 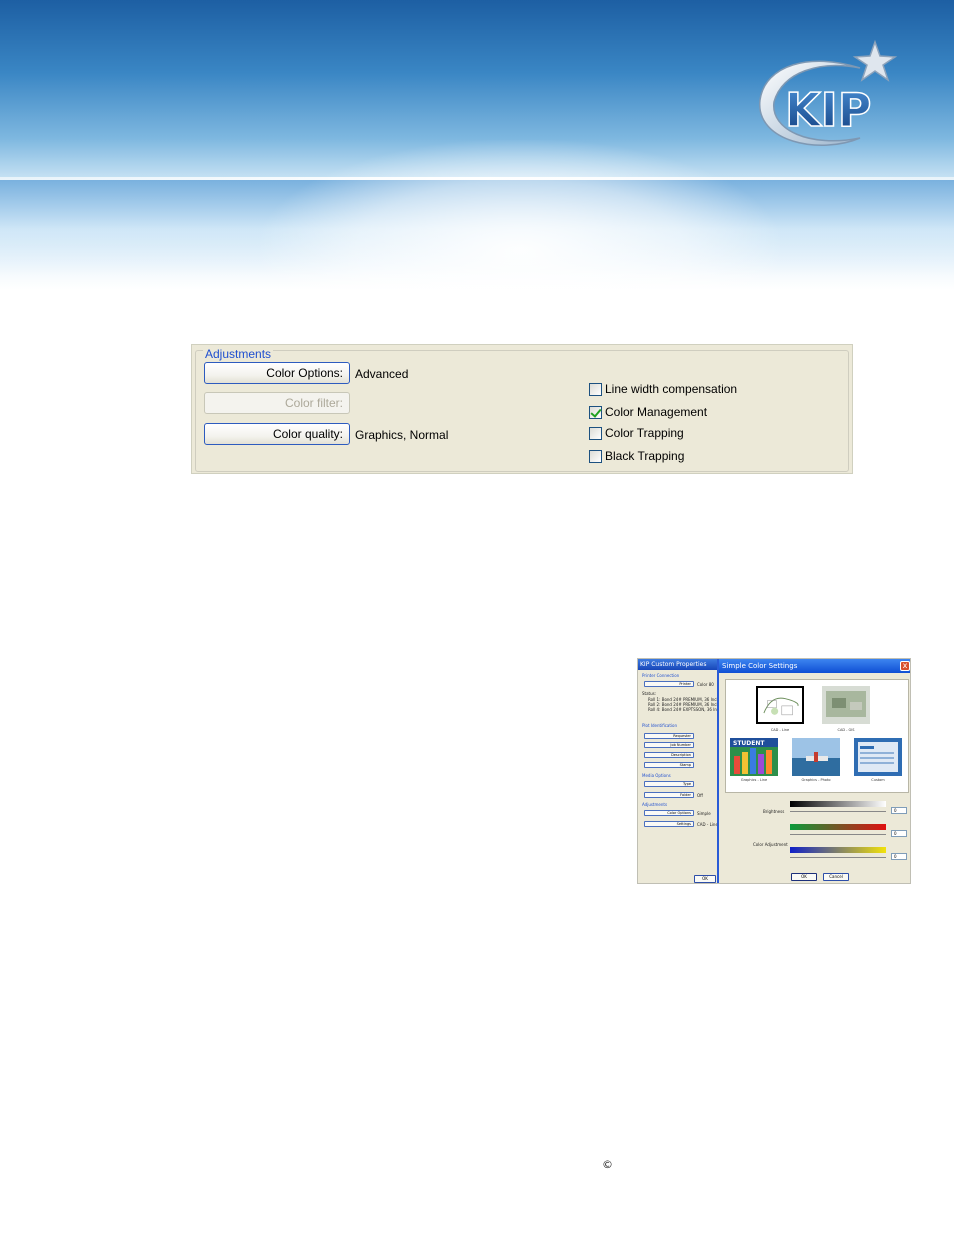 I want to click on thumb-caption: Graphics - Line, so click(x=754, y=780).